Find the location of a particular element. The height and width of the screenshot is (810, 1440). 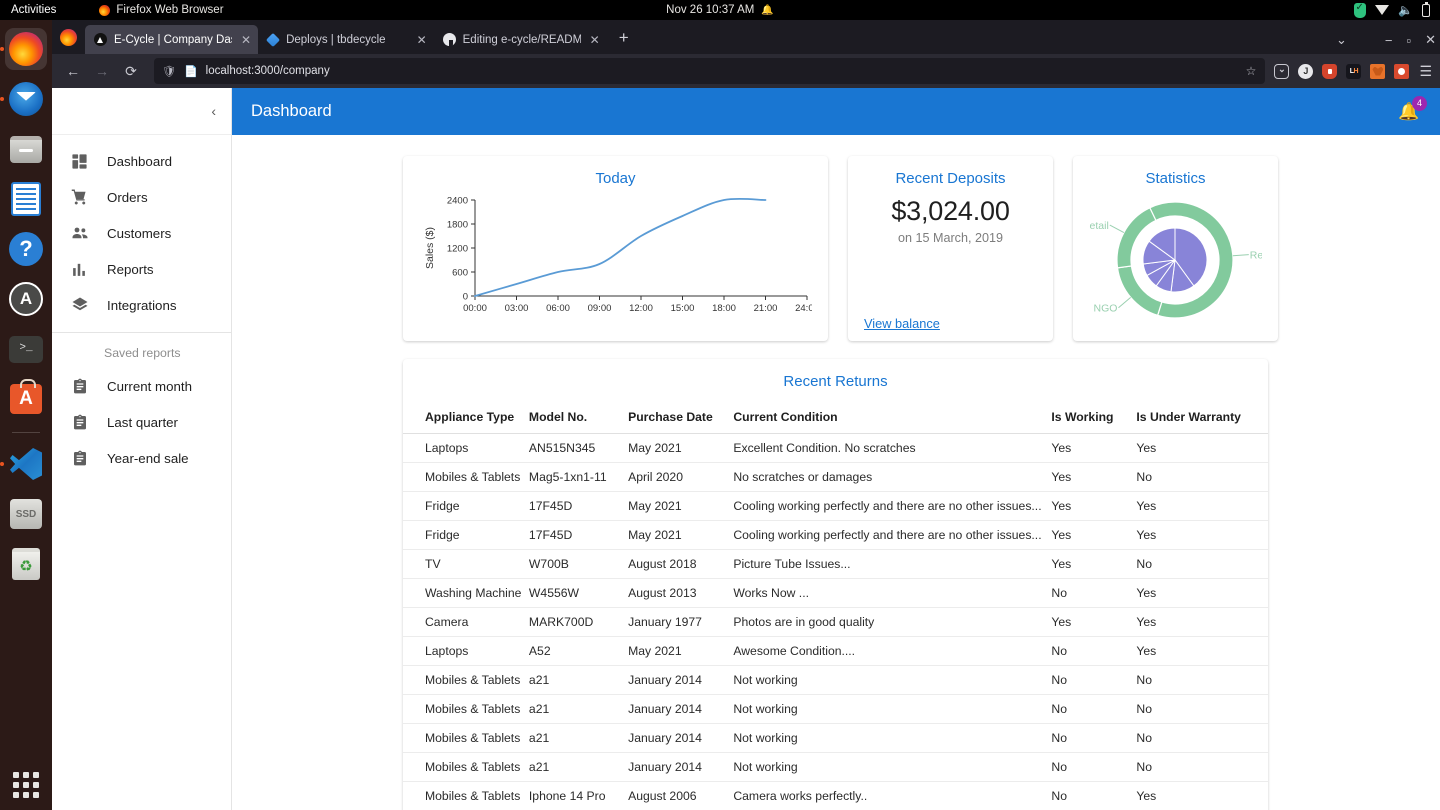

shield-icon: 🛡 is located at coordinates (169, 71).